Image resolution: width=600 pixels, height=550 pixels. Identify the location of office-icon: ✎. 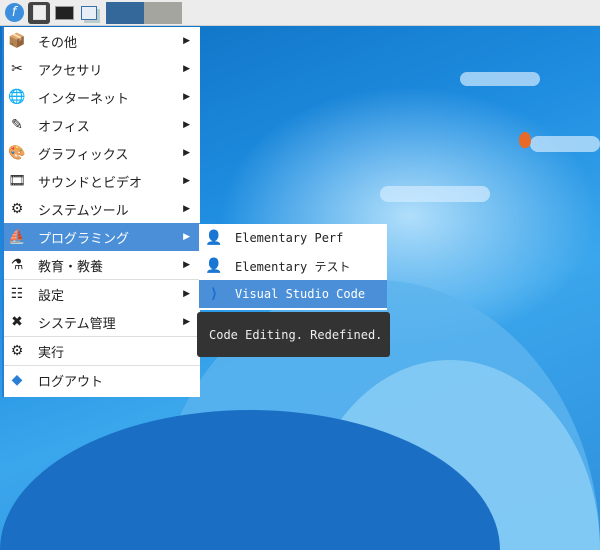
(17, 125).